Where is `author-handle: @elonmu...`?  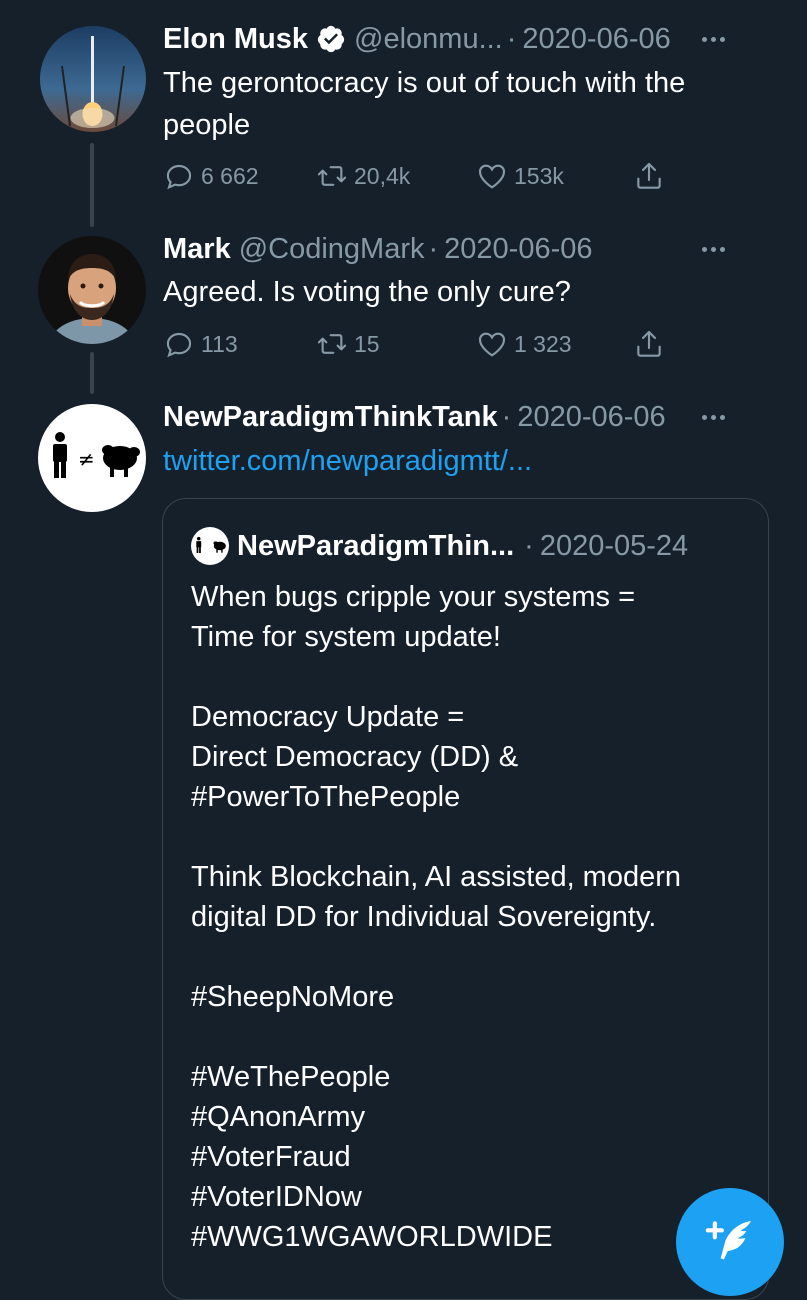
author-handle: @elonmu... is located at coordinates (428, 39).